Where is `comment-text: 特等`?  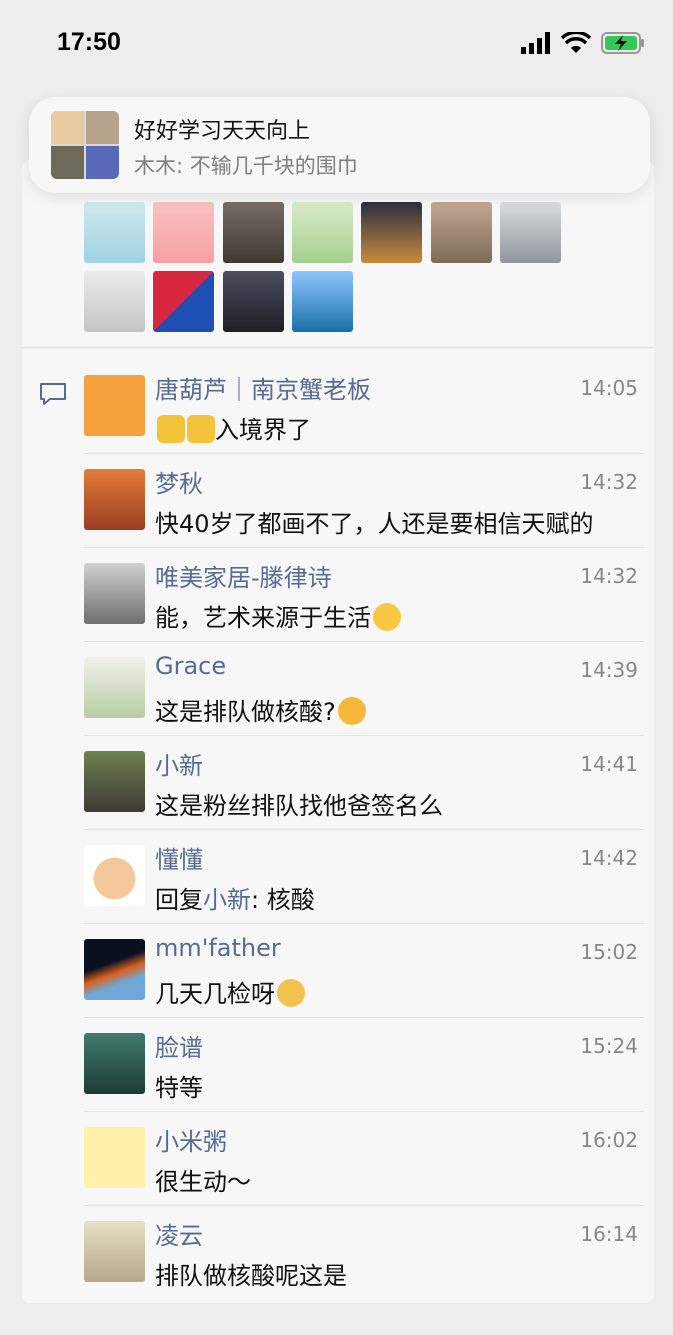
comment-text: 特等 is located at coordinates (179, 1088).